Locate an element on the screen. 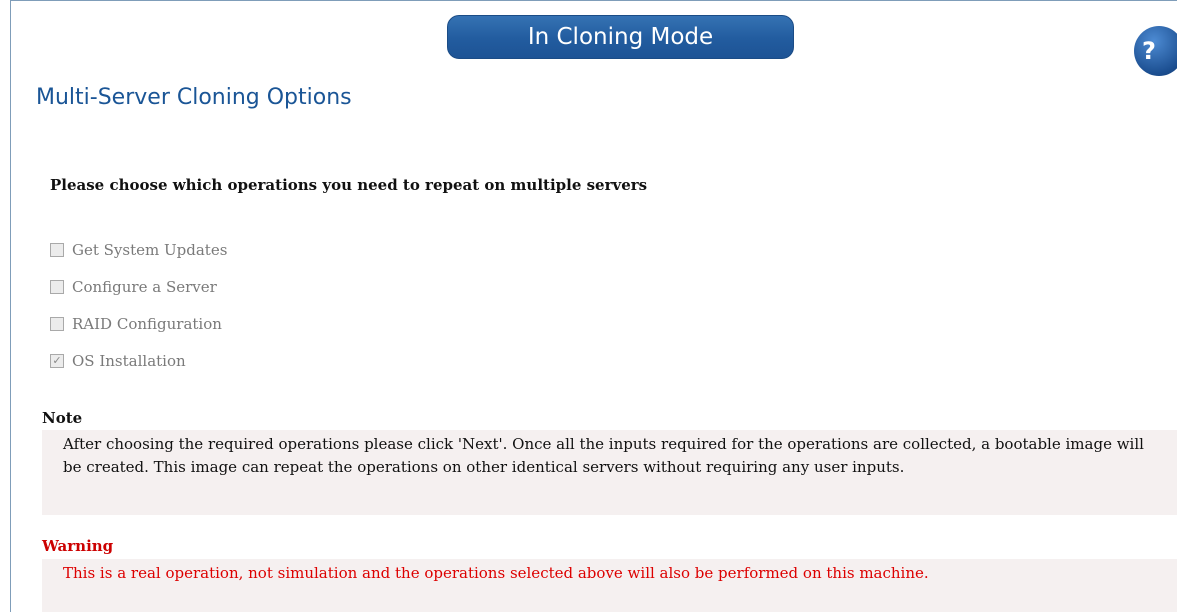  option-get-system-updates: Get System Updates is located at coordinates (138, 249).